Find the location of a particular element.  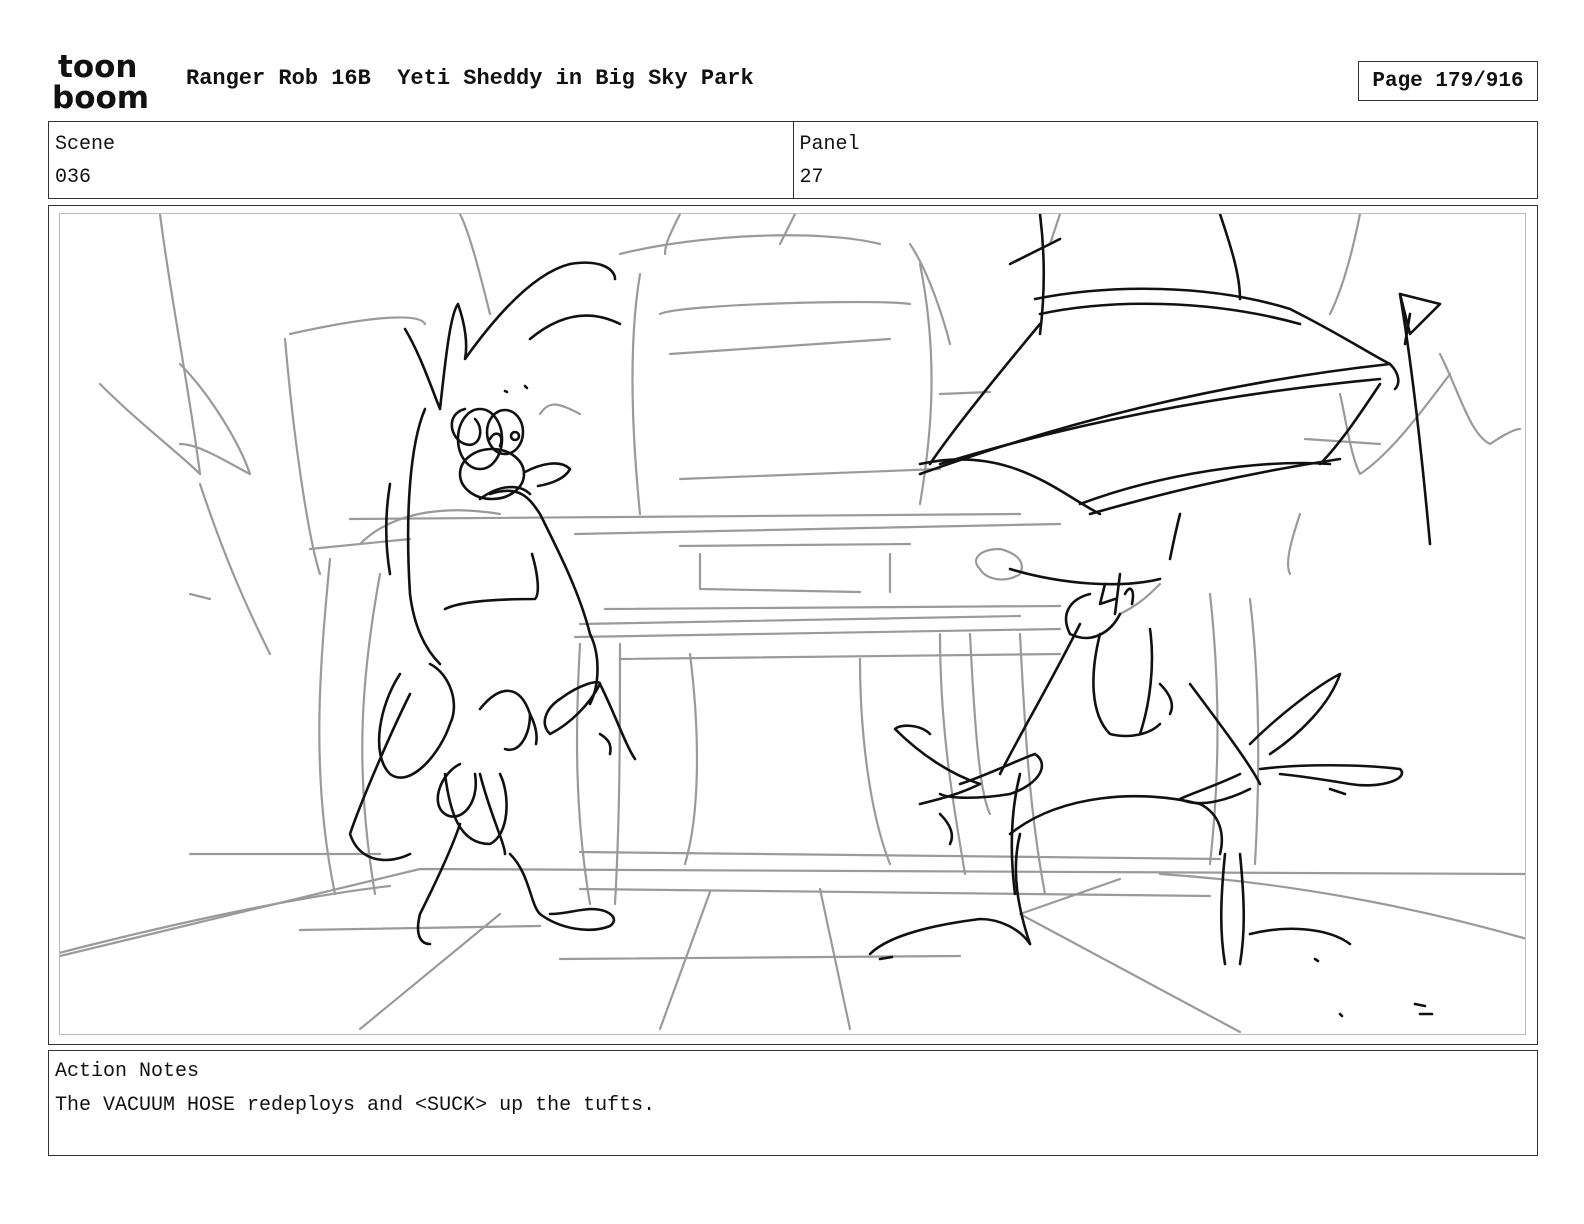

page-number: Page 179/916 is located at coordinates (1448, 81).